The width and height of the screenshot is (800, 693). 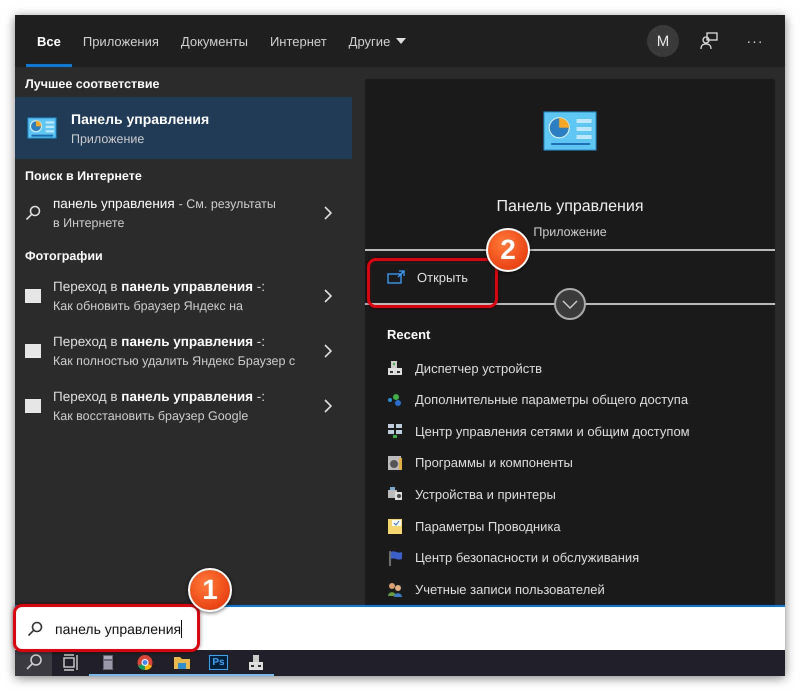 What do you see at coordinates (218, 663) in the screenshot?
I see `taskbar-button: Ps` at bounding box center [218, 663].